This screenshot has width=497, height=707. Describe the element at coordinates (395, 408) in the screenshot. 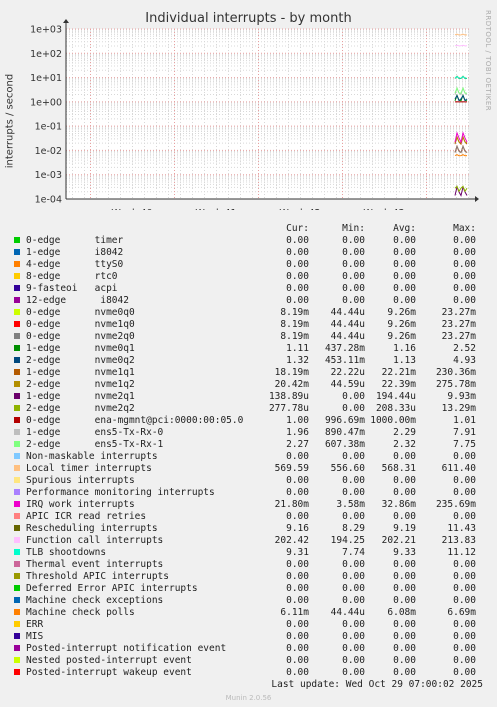

I see `legend-avg-value: 208.33u` at that location.